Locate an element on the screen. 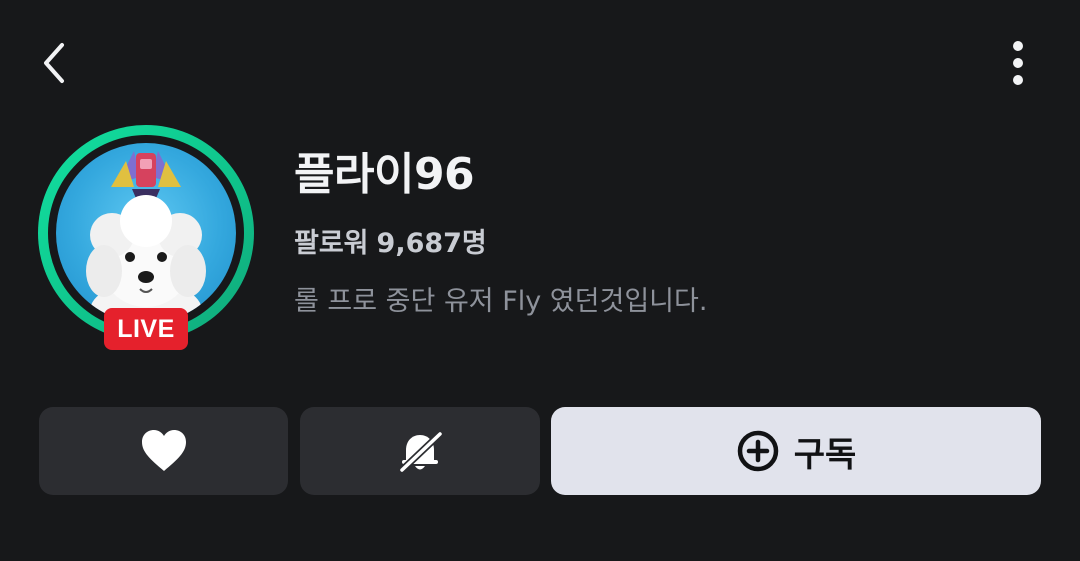 This screenshot has width=1080, height=561. channel-bio: 롤 프로 중단 유저 Fly 였던것입니다. is located at coordinates (501, 301).